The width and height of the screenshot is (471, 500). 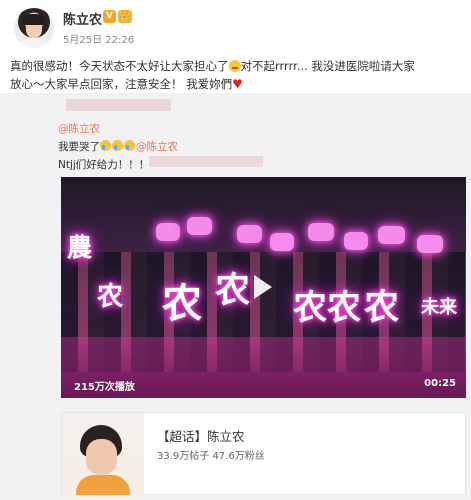 I want to click on topic-card: 【超话】陈立农 33.9万帖子 47.6万粉丝, so click(x=263, y=453).